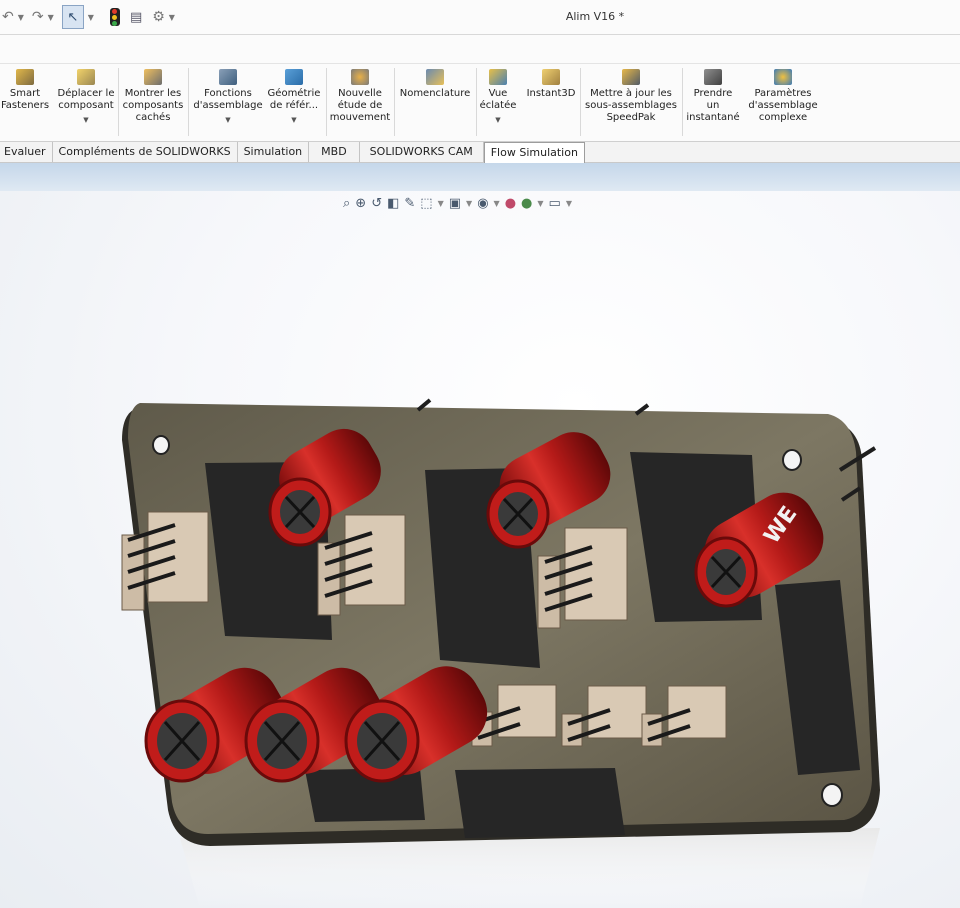 The width and height of the screenshot is (960, 908). Describe the element at coordinates (25, 77) in the screenshot. I see `smart-fasteners-icon` at that location.